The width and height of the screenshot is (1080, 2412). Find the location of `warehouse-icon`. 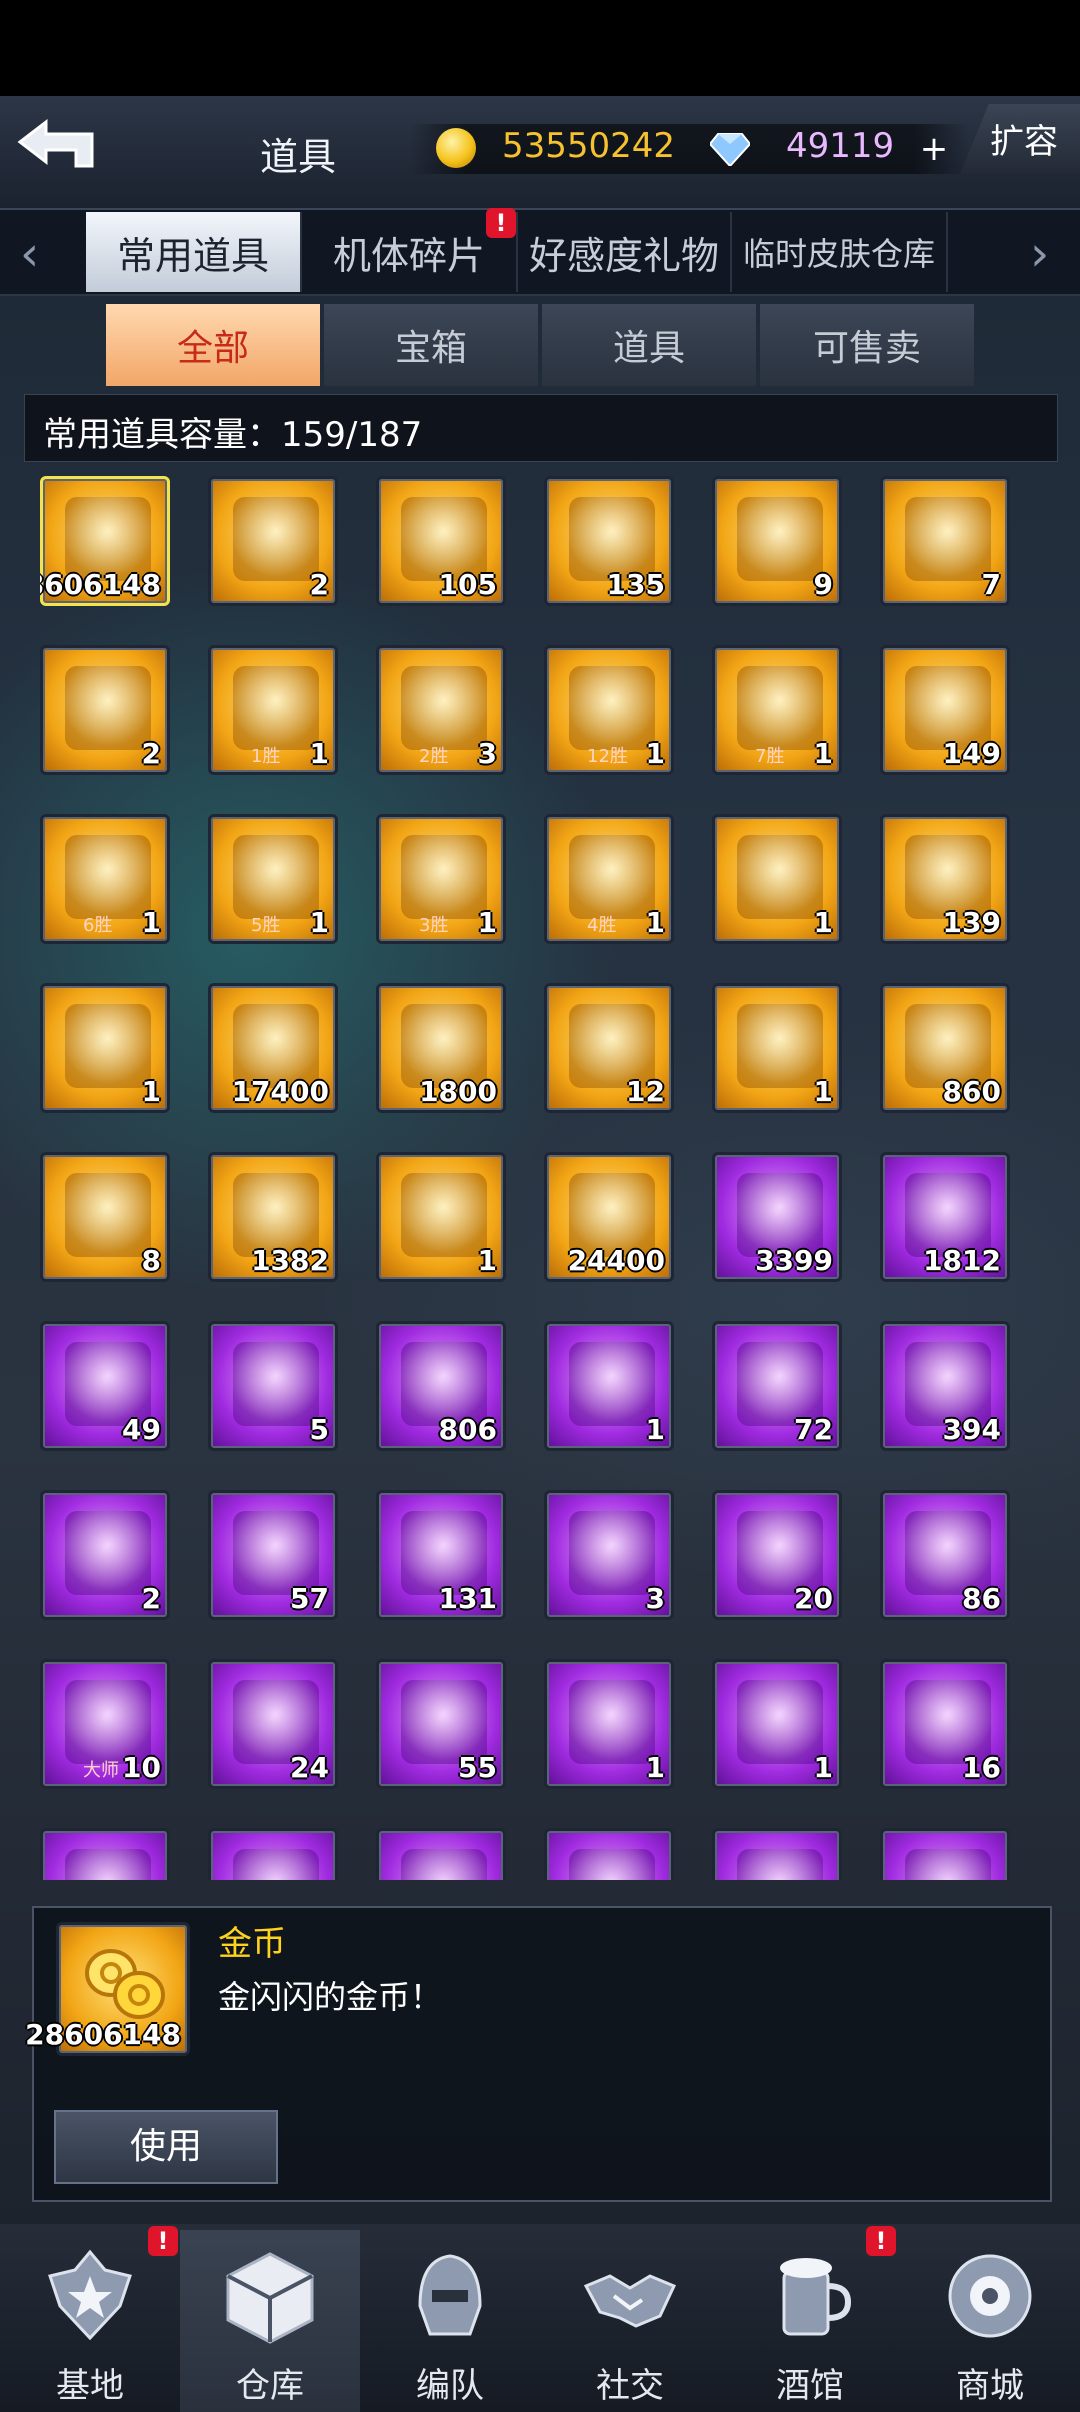

warehouse-icon is located at coordinates (270, 2298).